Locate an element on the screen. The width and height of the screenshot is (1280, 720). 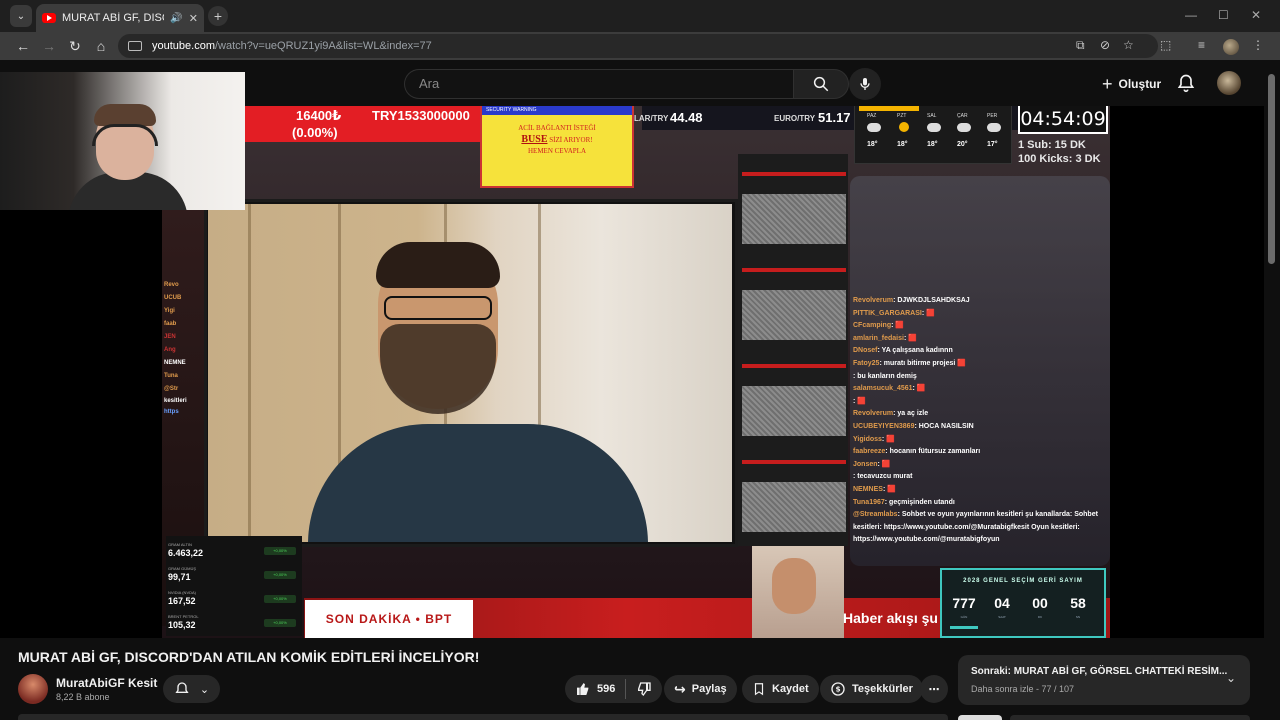
account-avatar is located at coordinates (1229, 83).